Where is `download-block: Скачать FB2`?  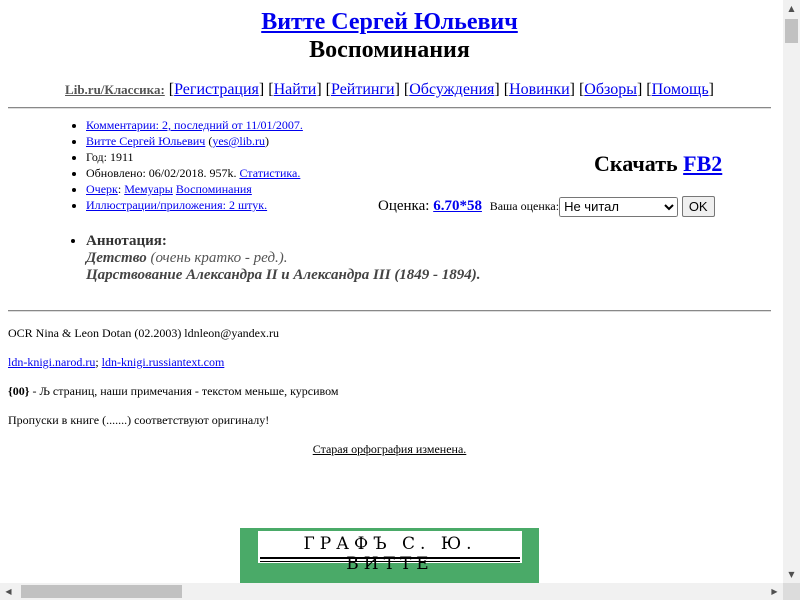 download-block: Скачать FB2 is located at coordinates (658, 164).